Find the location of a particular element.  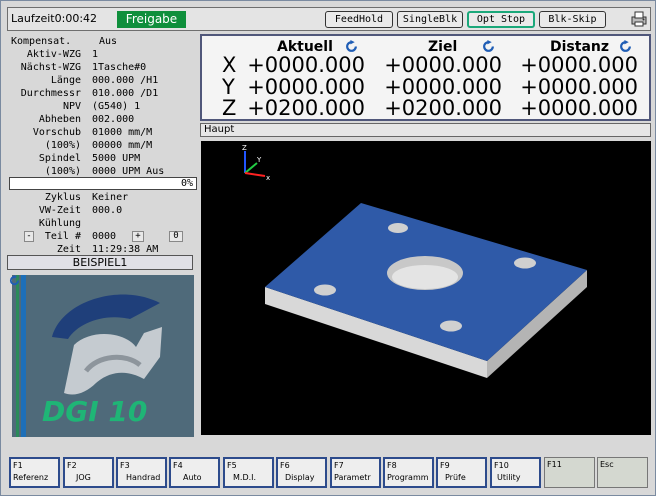

release-status-badge: Freigabe is located at coordinates (151, 19).